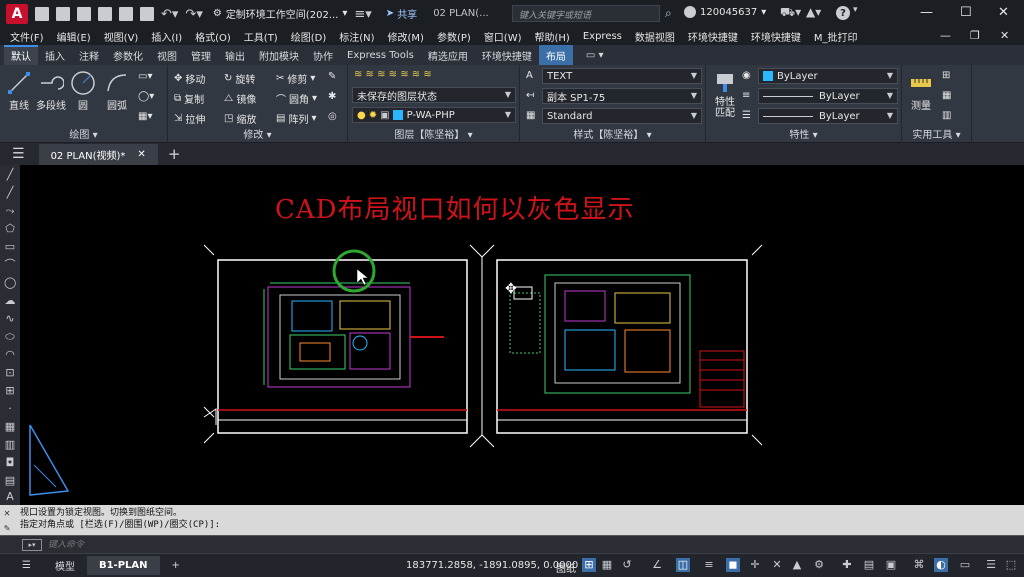 The width and height of the screenshot is (1024, 577). I want to click on hatch-icon: ▦, so click(10, 427).